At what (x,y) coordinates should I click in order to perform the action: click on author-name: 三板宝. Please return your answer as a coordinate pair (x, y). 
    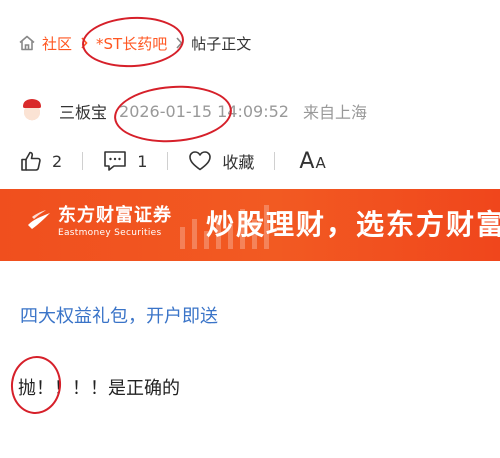
    Looking at the image, I should click on (83, 111).